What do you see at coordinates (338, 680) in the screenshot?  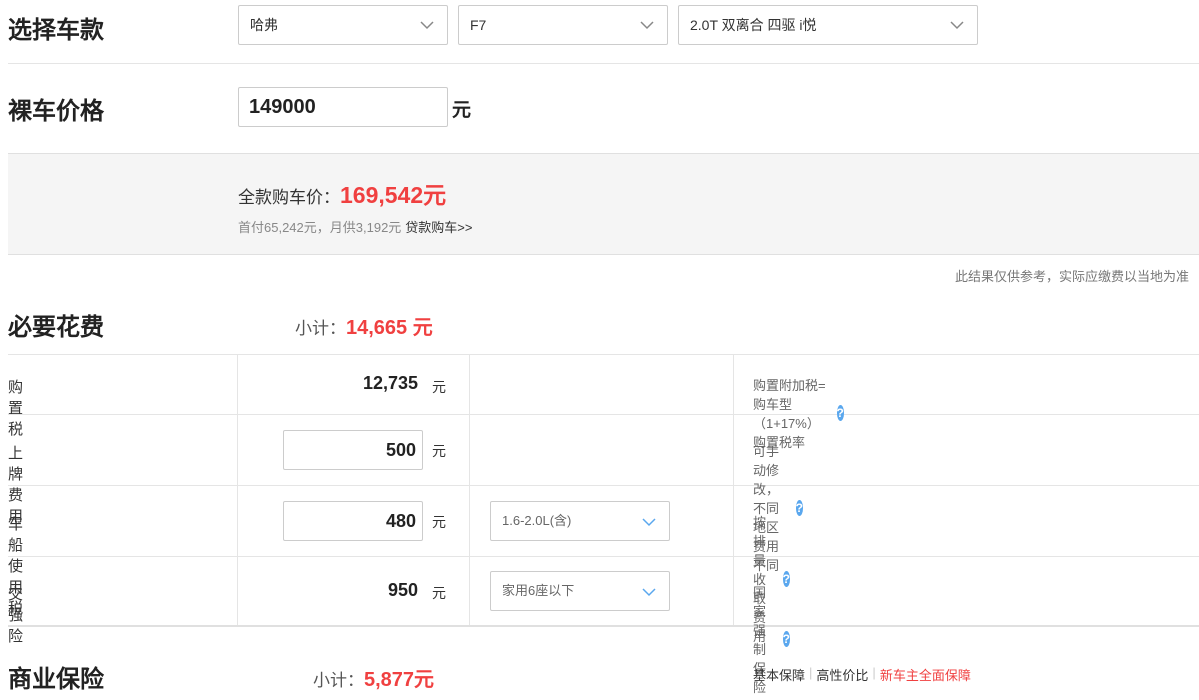 I see `insurance-subtotal-label: 小计：` at bounding box center [338, 680].